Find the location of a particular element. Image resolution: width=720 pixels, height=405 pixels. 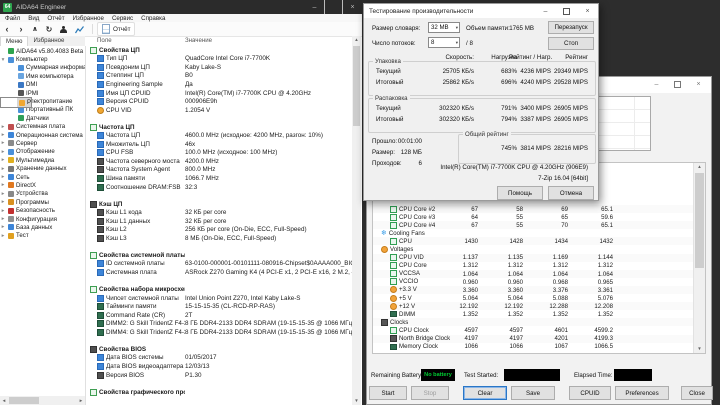

grid-row: Кэш L1 данных 32 КБ per core is located at coordinates (219, 221).